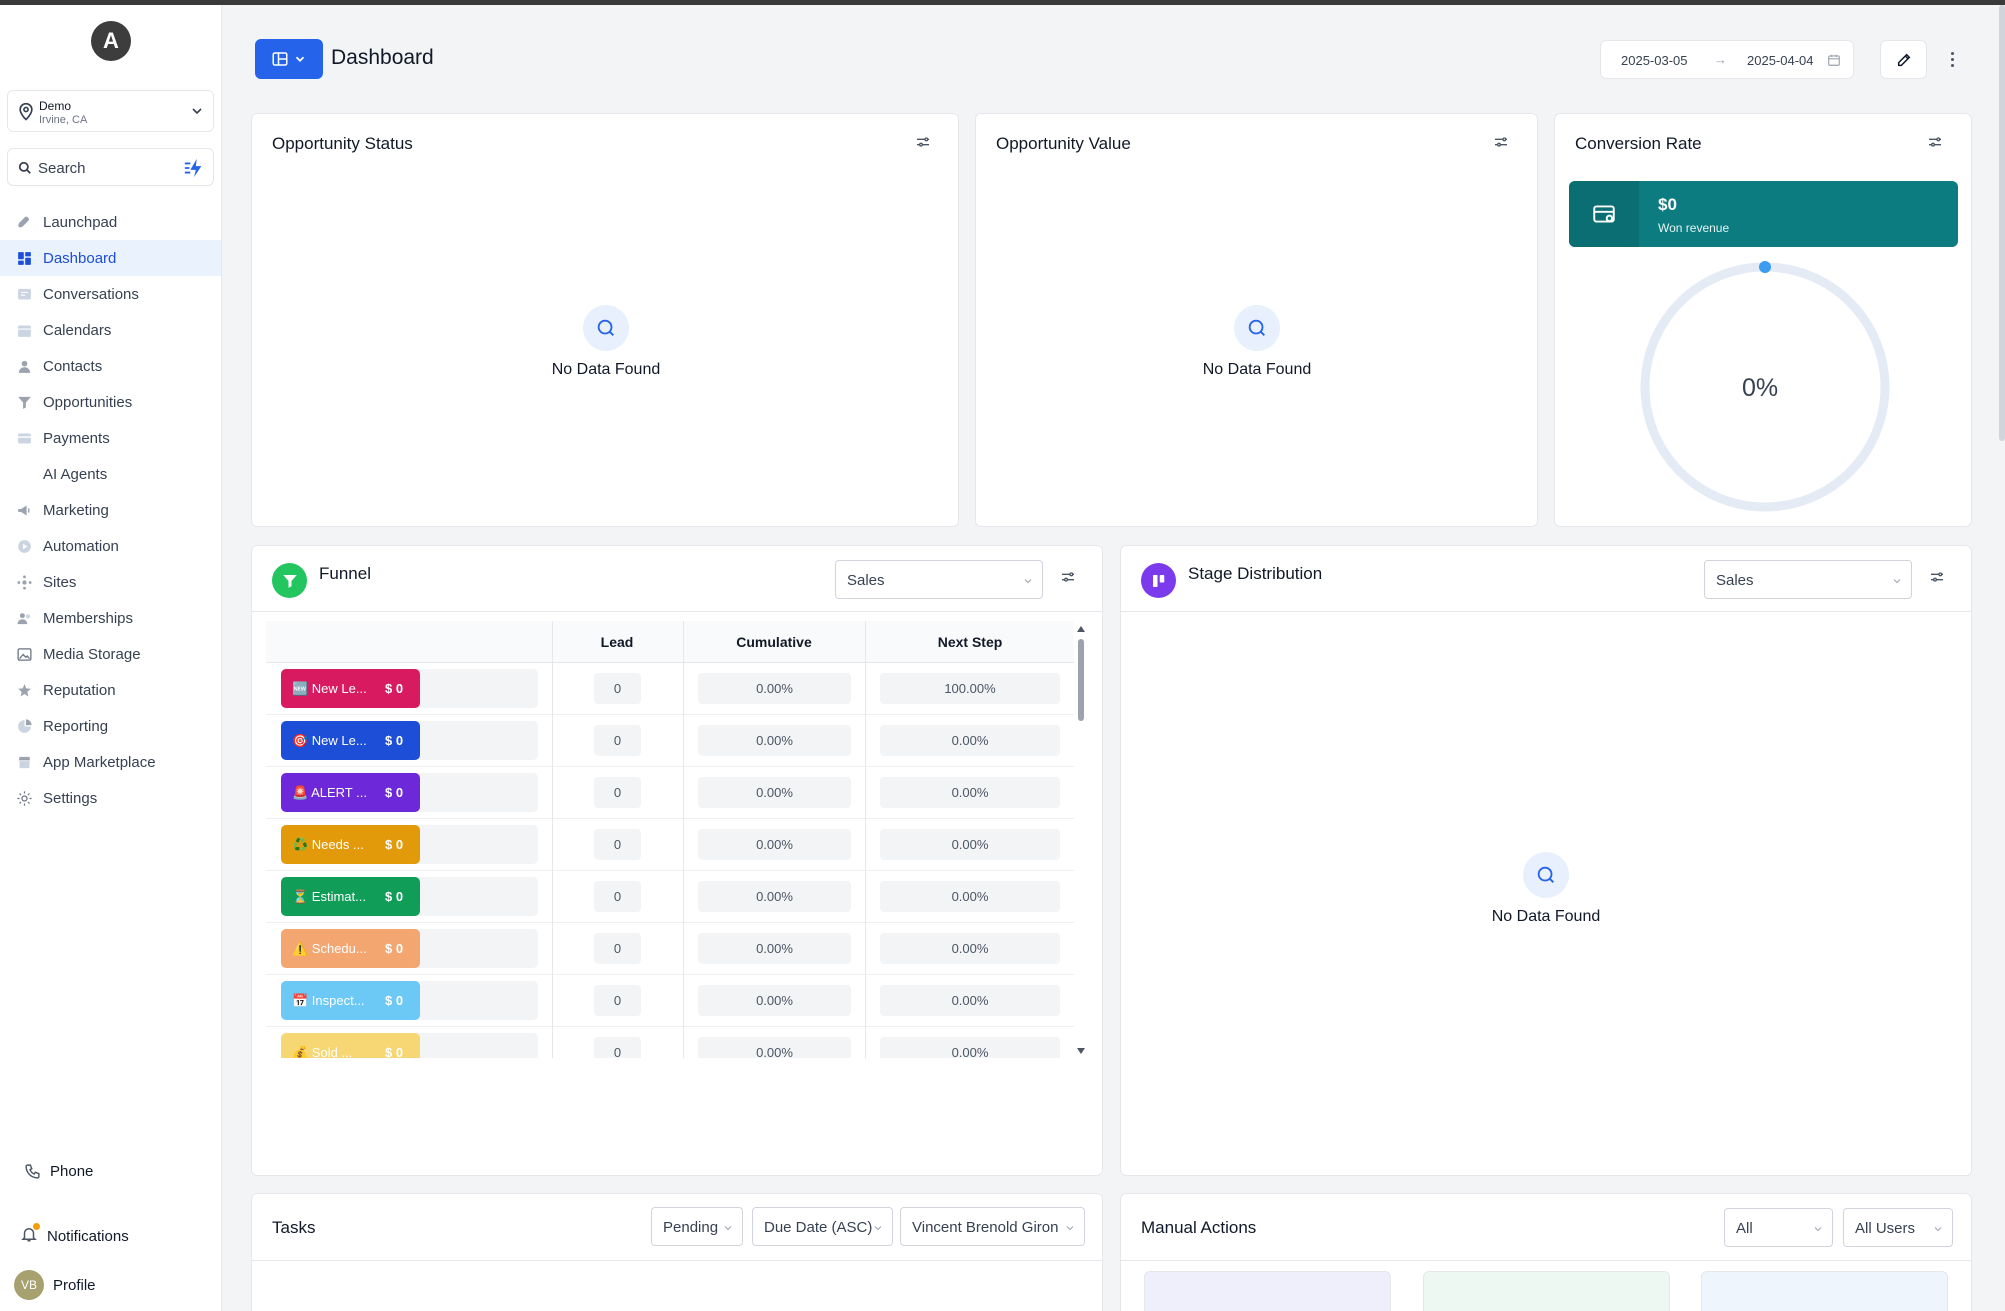 Image resolution: width=2005 pixels, height=1311 pixels. I want to click on table-row: 🆕 New Le... $ 0 0 0.00% 100.00%, so click(670, 689).